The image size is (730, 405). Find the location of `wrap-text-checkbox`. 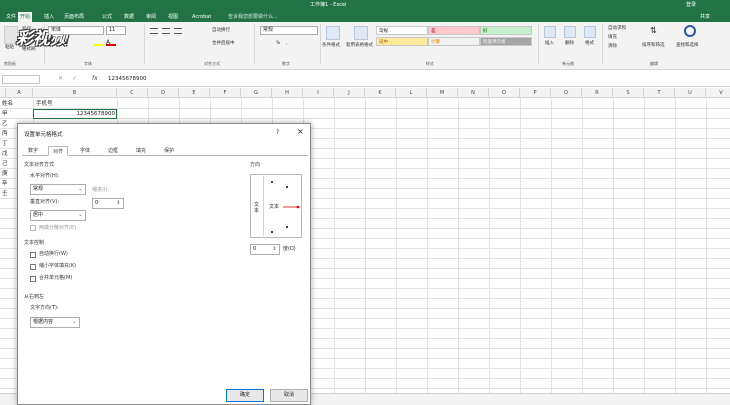

wrap-text-checkbox is located at coordinates (33, 255).